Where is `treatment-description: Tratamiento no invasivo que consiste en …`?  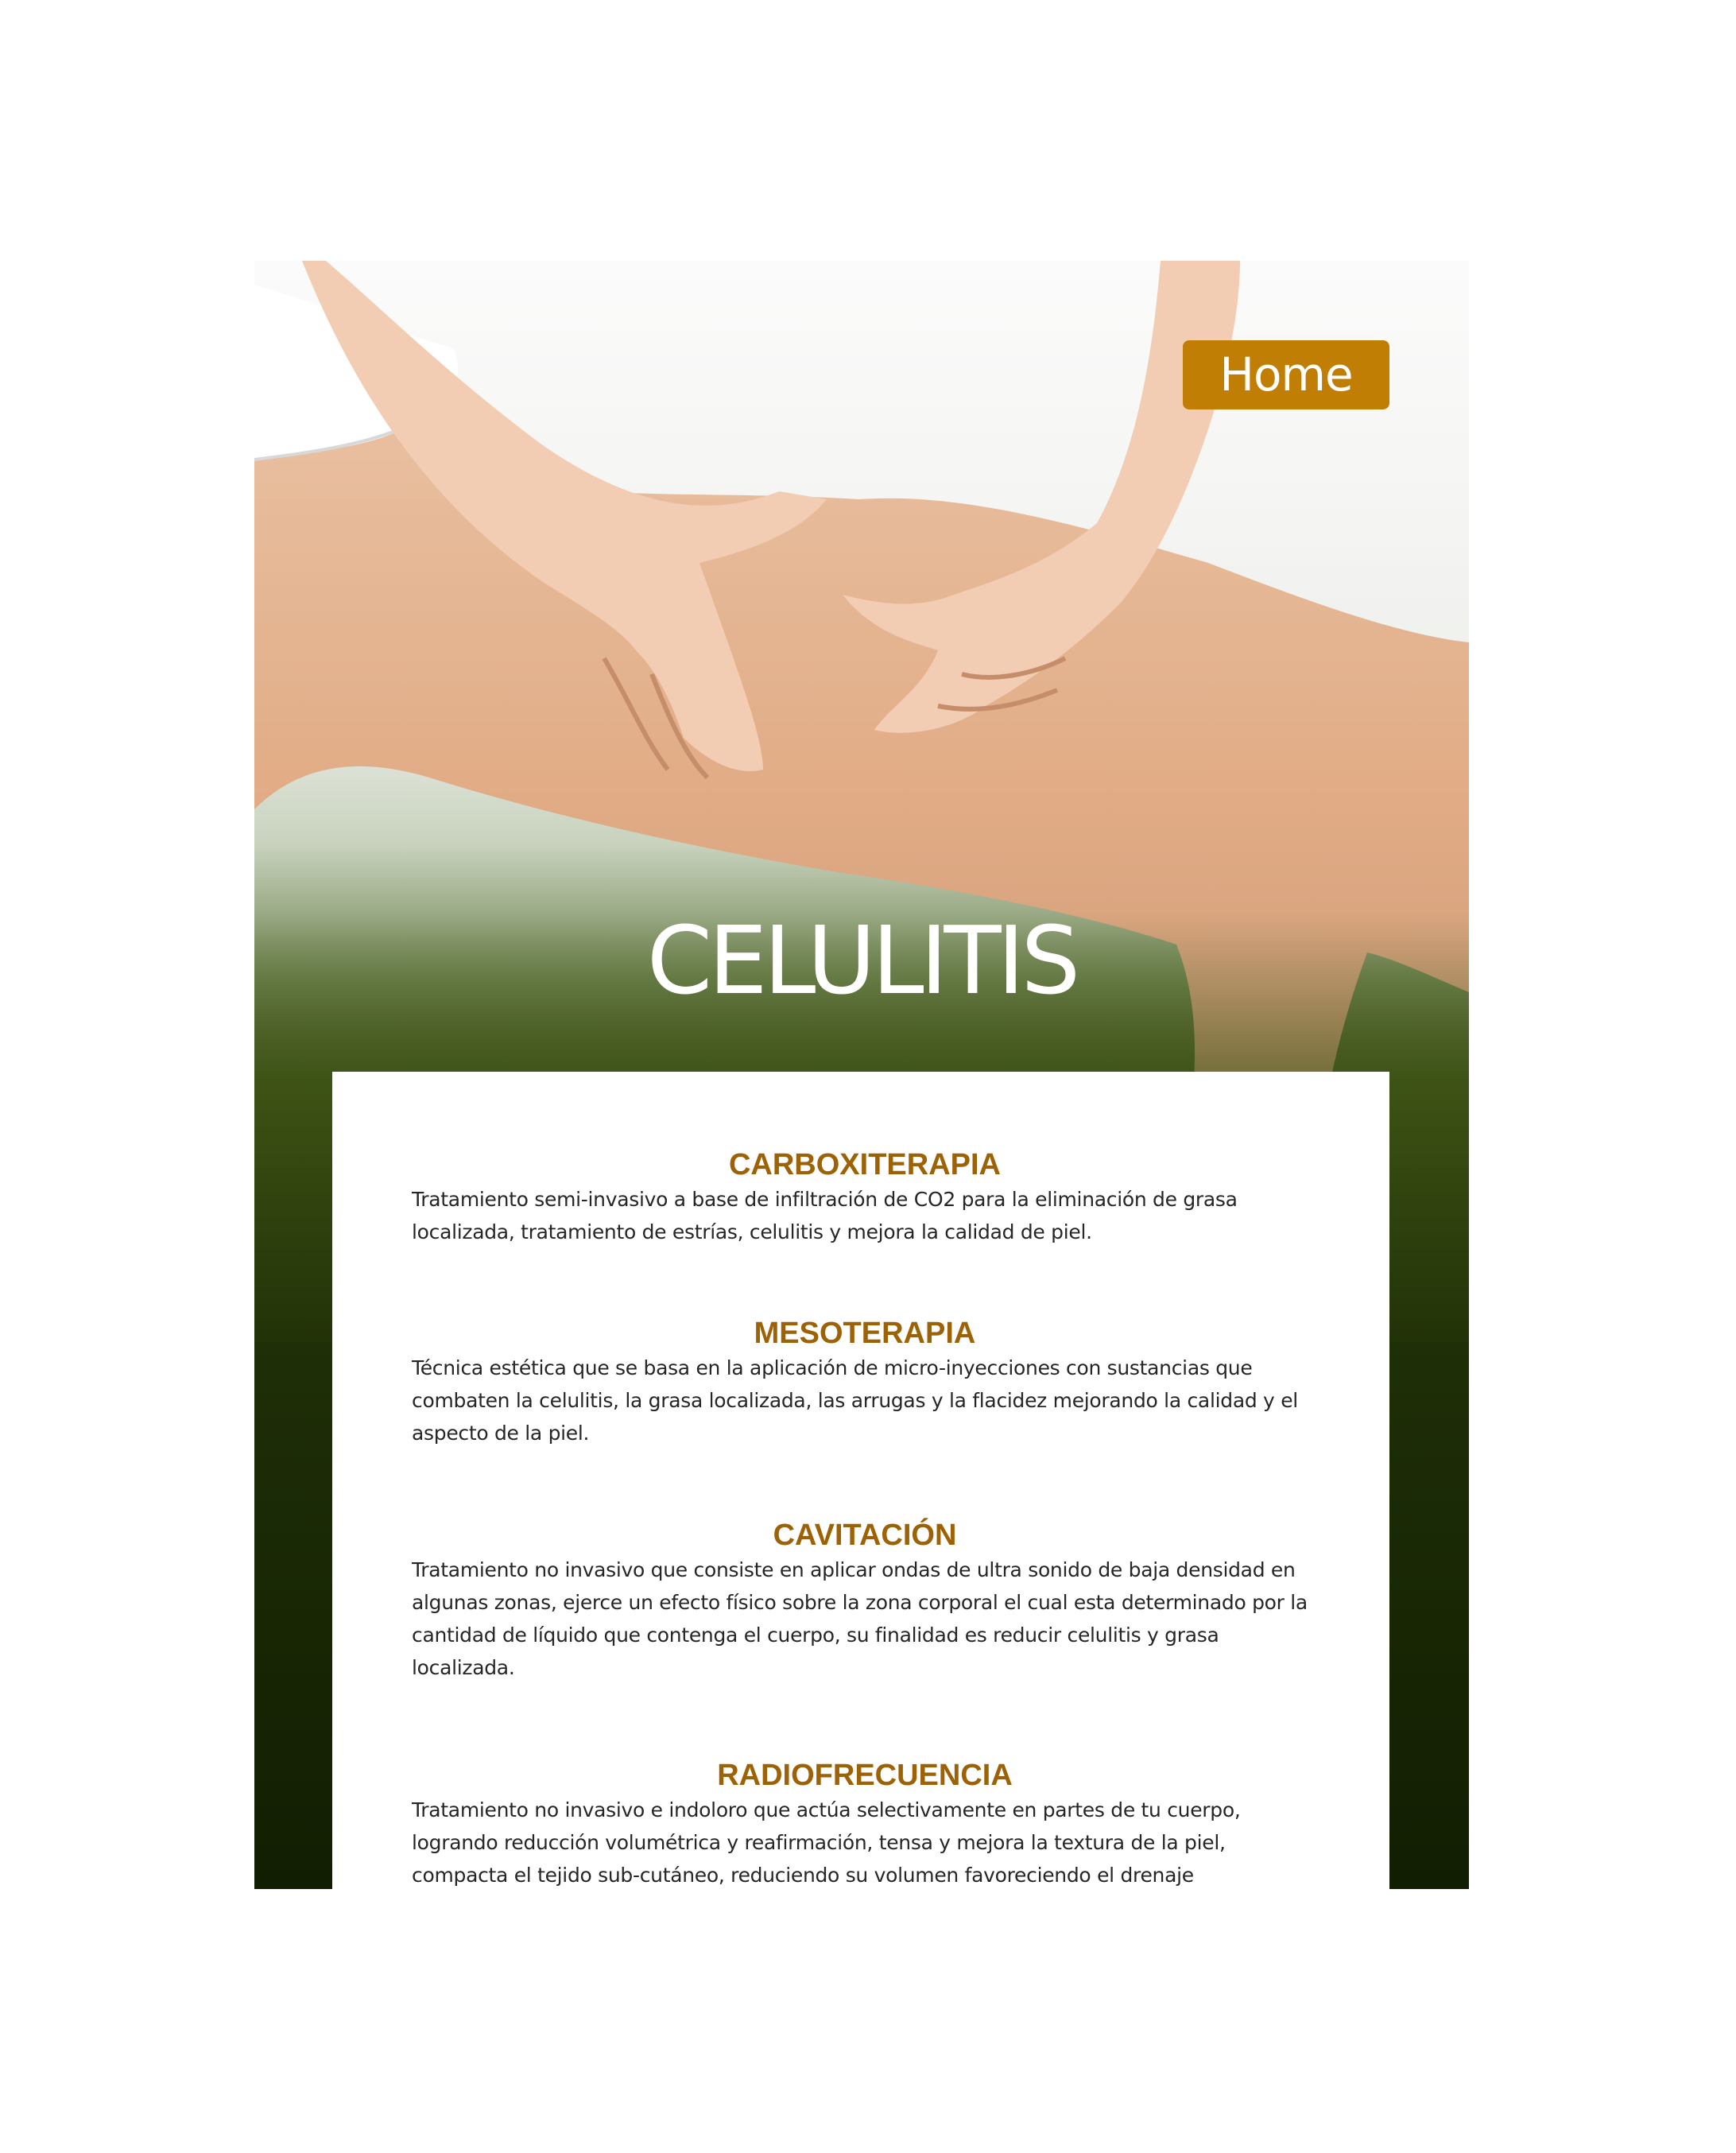 treatment-description: Tratamiento no invasivo que consiste en … is located at coordinates (860, 1619).